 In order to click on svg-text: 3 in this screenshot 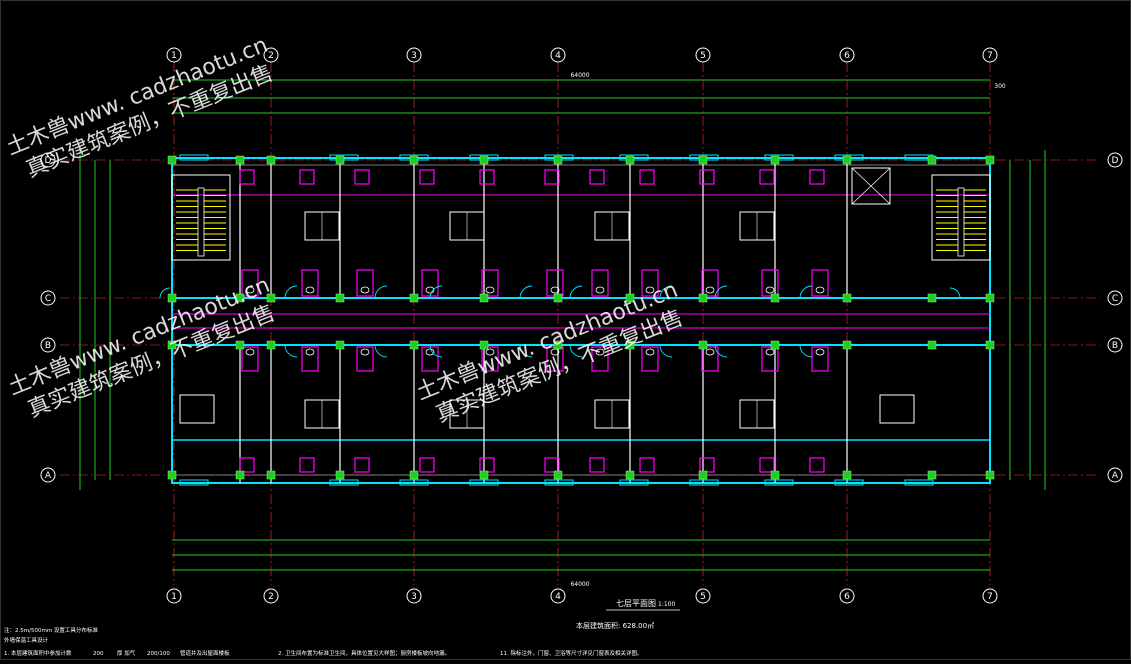, I will do `click(414, 56)`.